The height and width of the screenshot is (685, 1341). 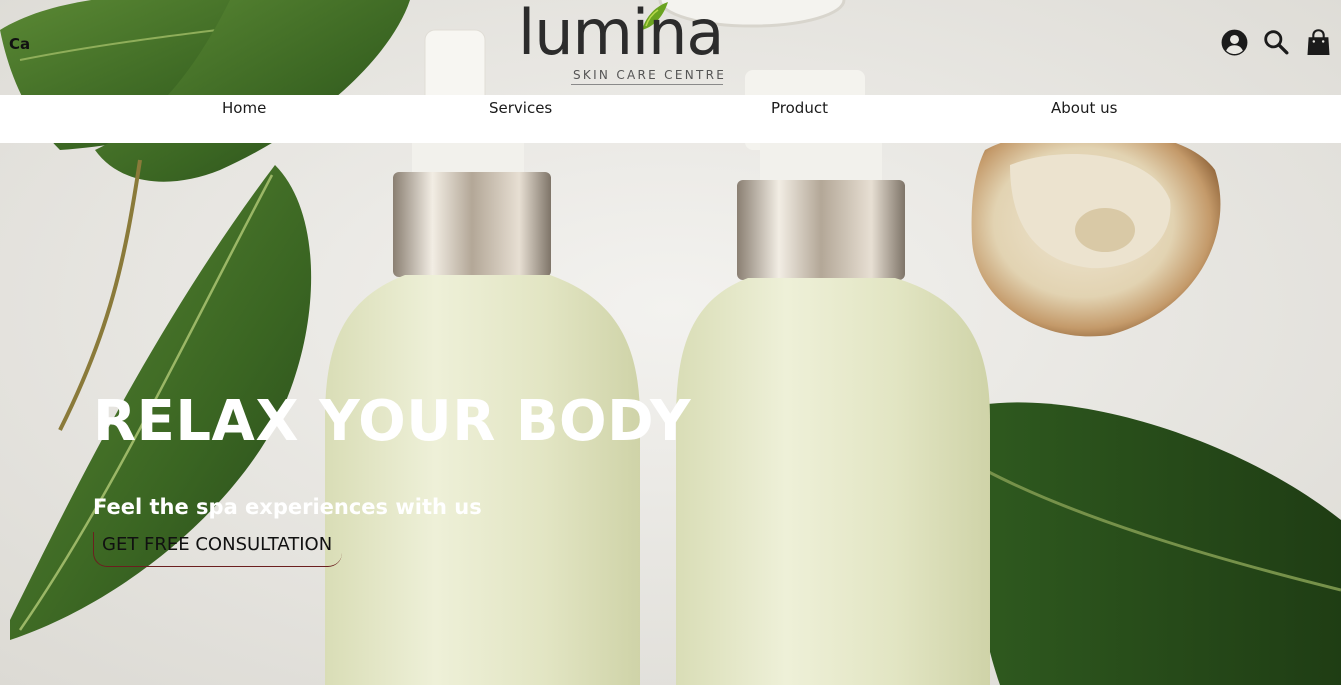 I want to click on account-button, so click(x=1234, y=42).